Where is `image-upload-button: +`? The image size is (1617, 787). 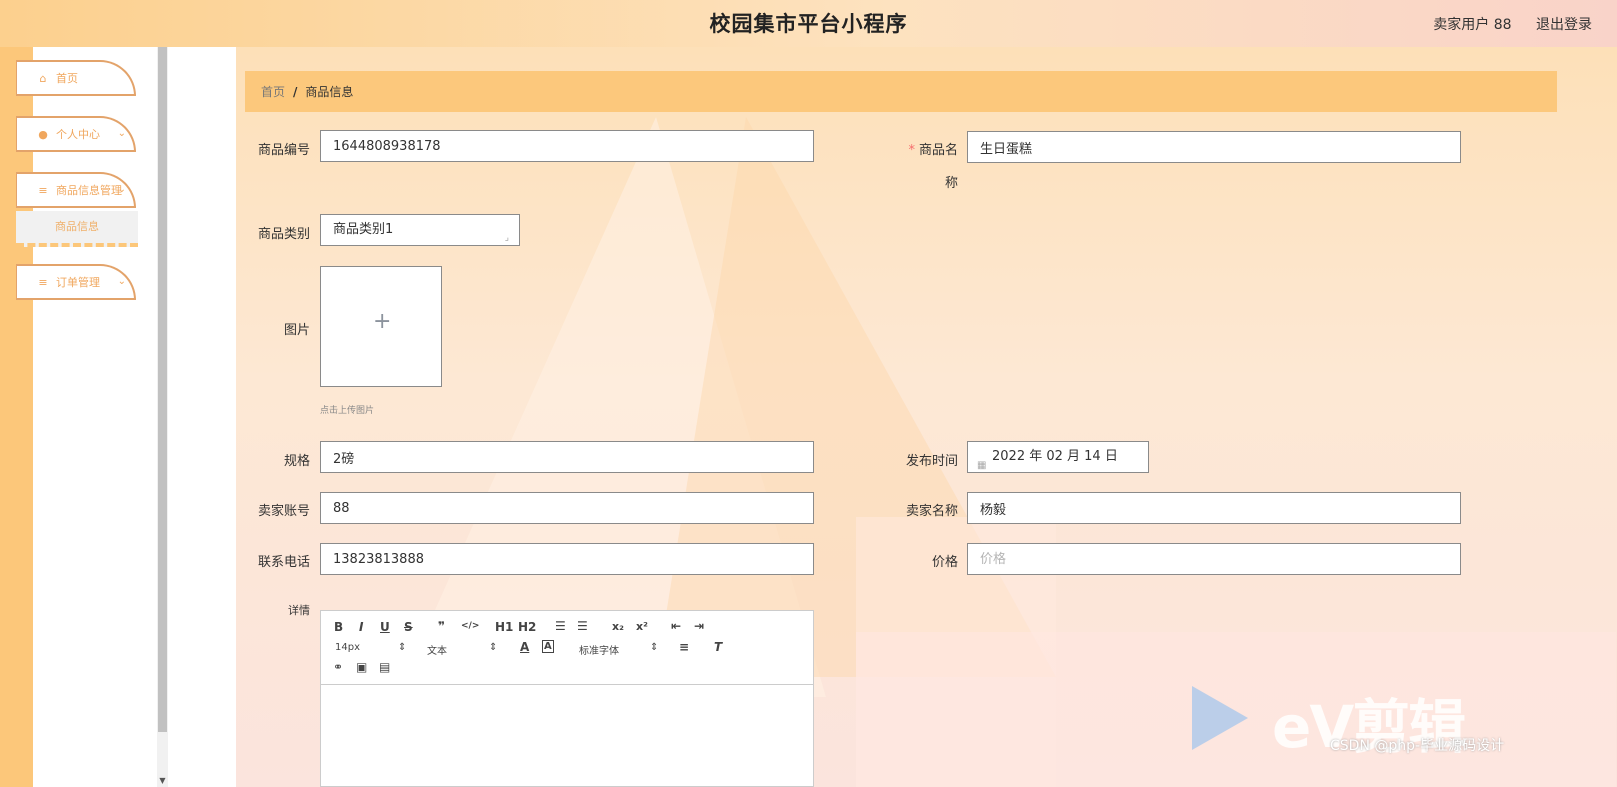 image-upload-button: + is located at coordinates (381, 326).